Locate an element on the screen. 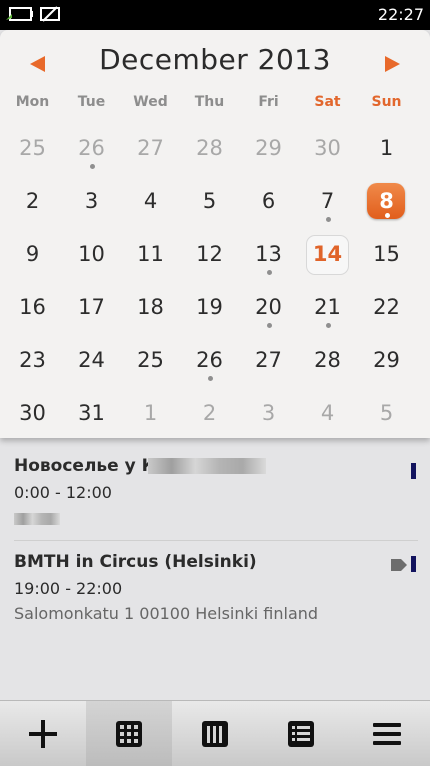  menu-button is located at coordinates (387, 733).